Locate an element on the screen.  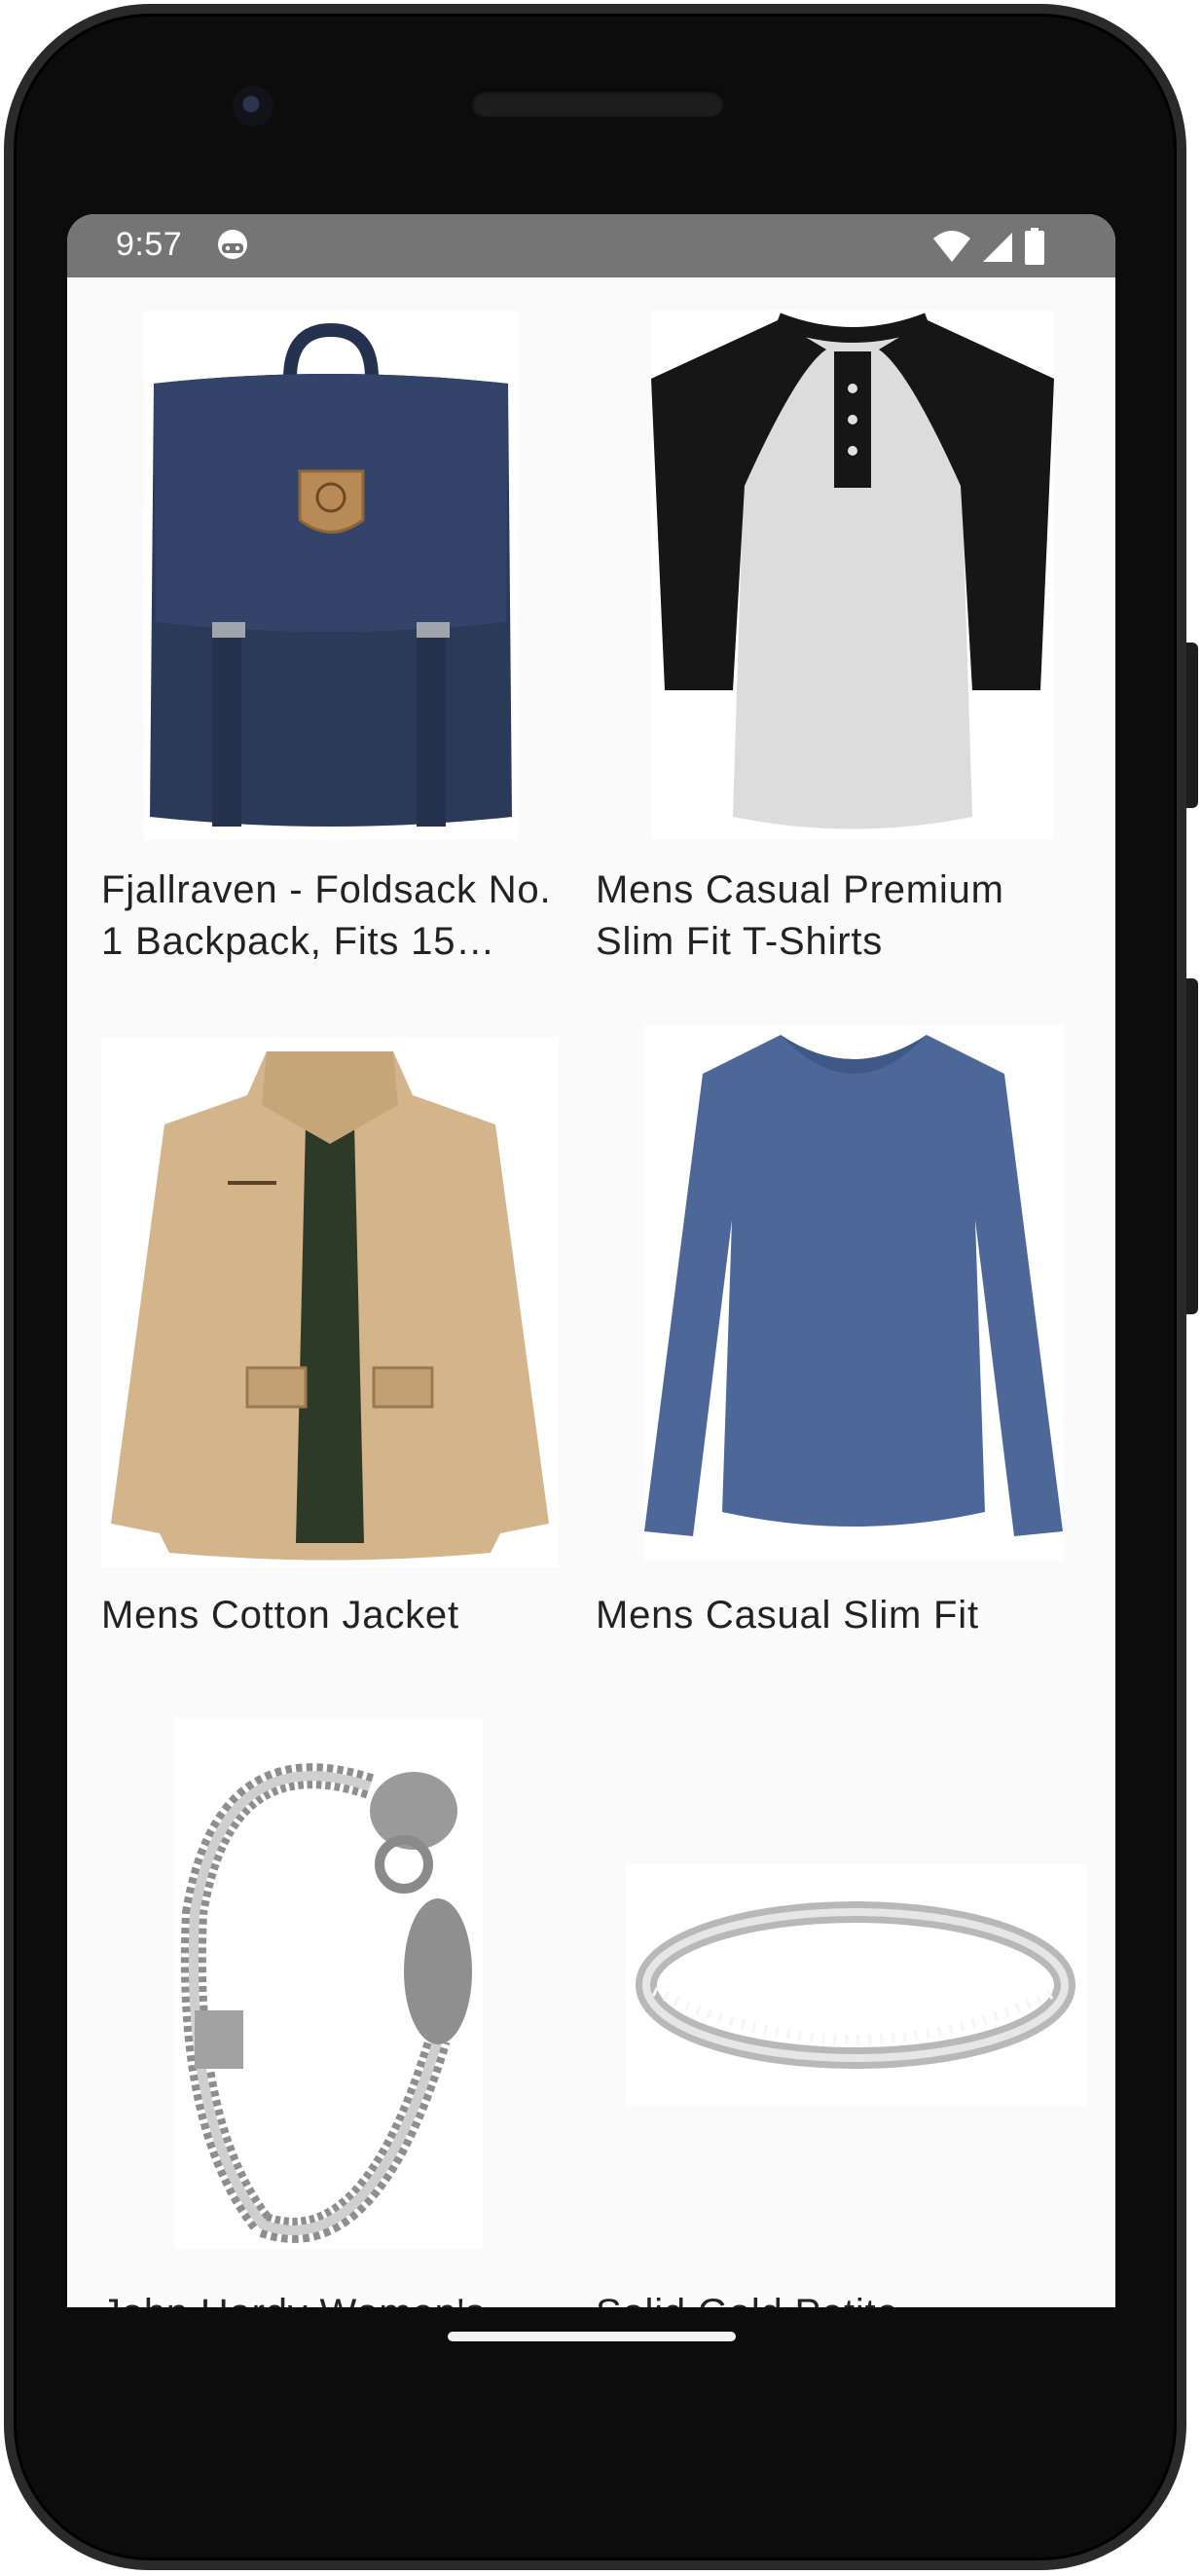
status-time: 9:57 is located at coordinates (149, 244).